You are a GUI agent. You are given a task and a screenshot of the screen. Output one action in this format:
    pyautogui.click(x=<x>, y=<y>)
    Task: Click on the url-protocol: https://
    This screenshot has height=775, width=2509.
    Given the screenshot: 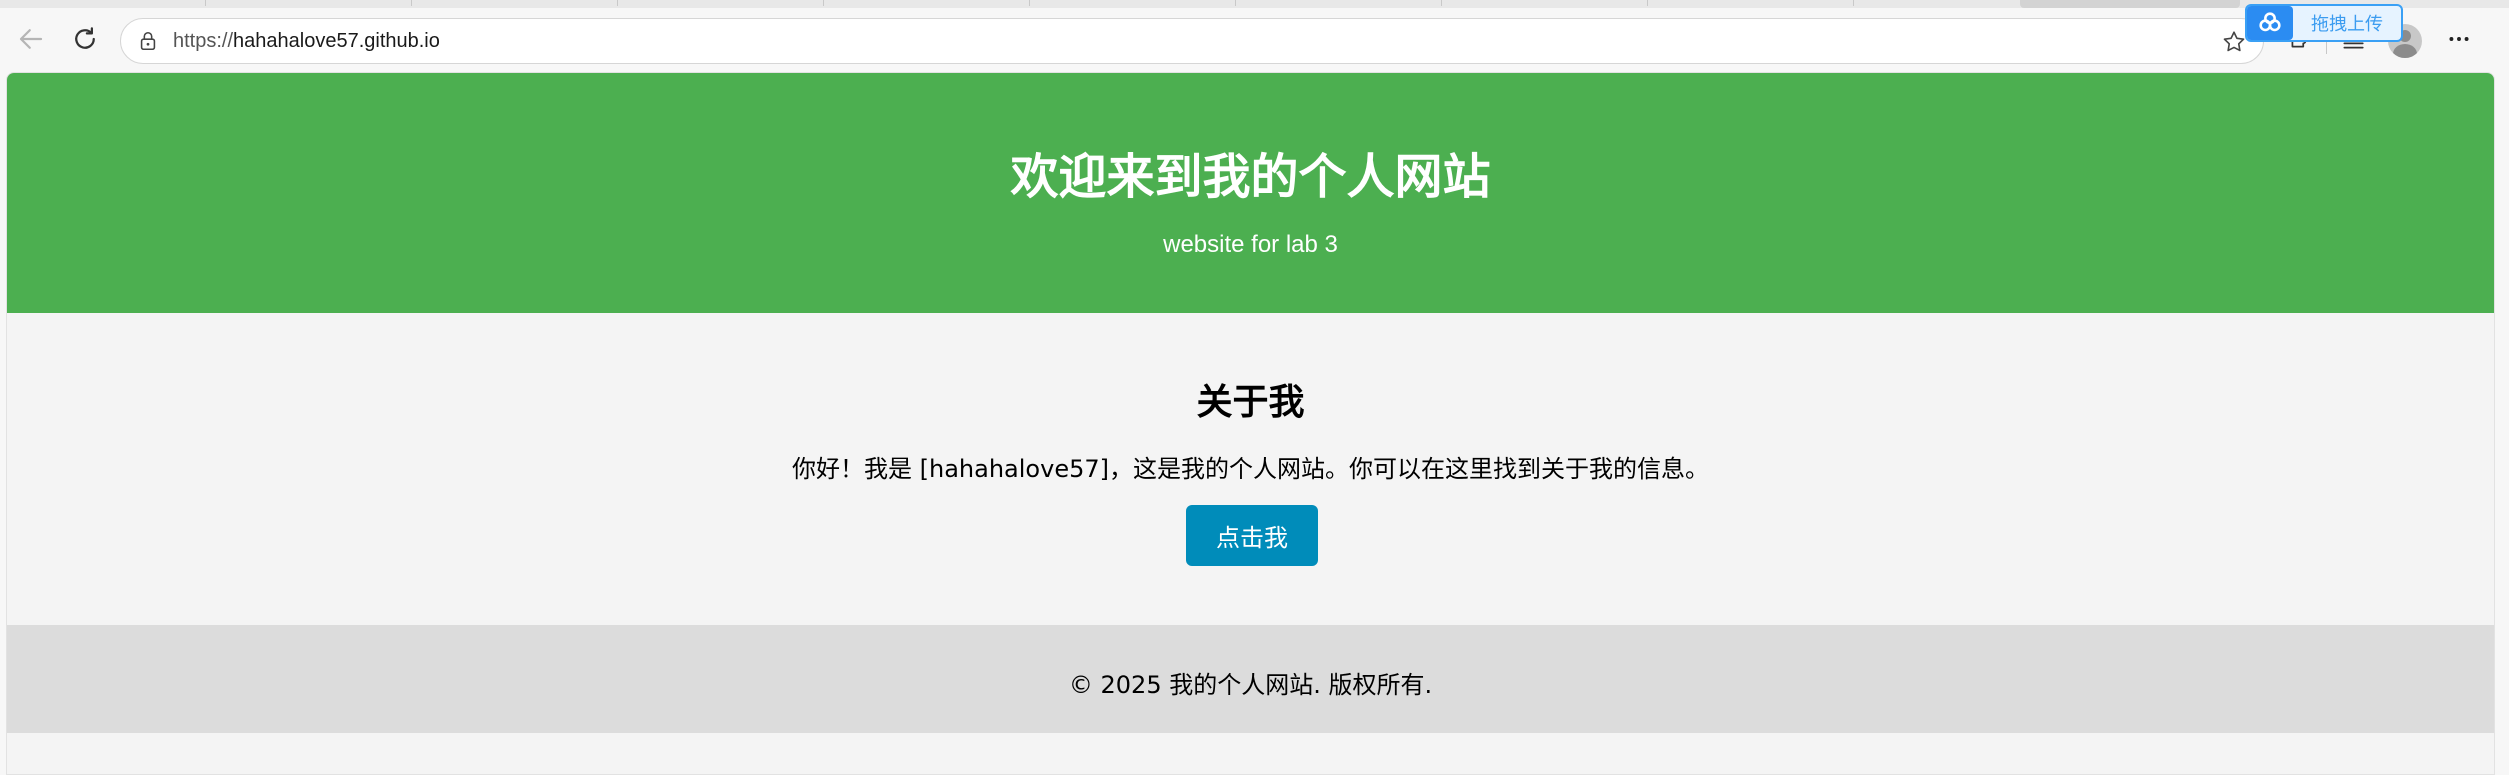 What is the action you would take?
    pyautogui.click(x=203, y=40)
    